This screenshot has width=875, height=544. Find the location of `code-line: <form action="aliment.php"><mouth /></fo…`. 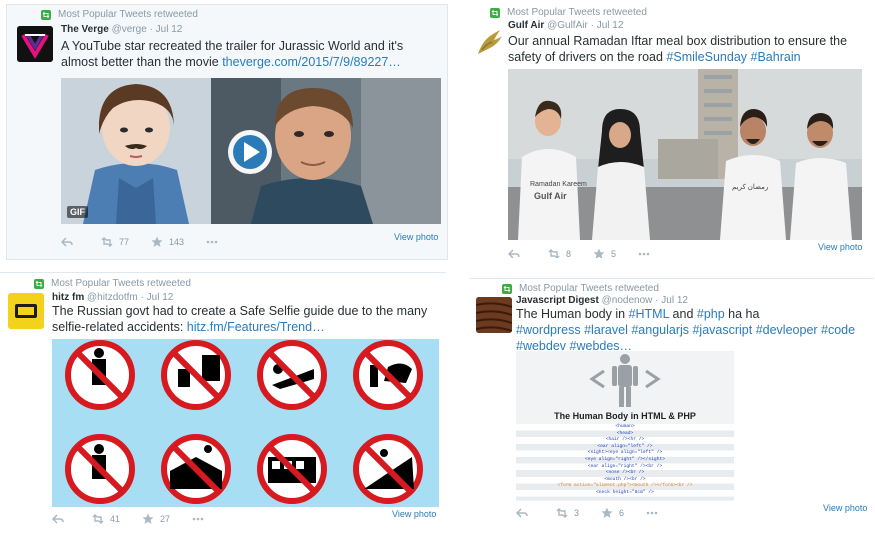

code-line: <form action="aliment.php"><mouth /></fo… is located at coordinates (625, 486).